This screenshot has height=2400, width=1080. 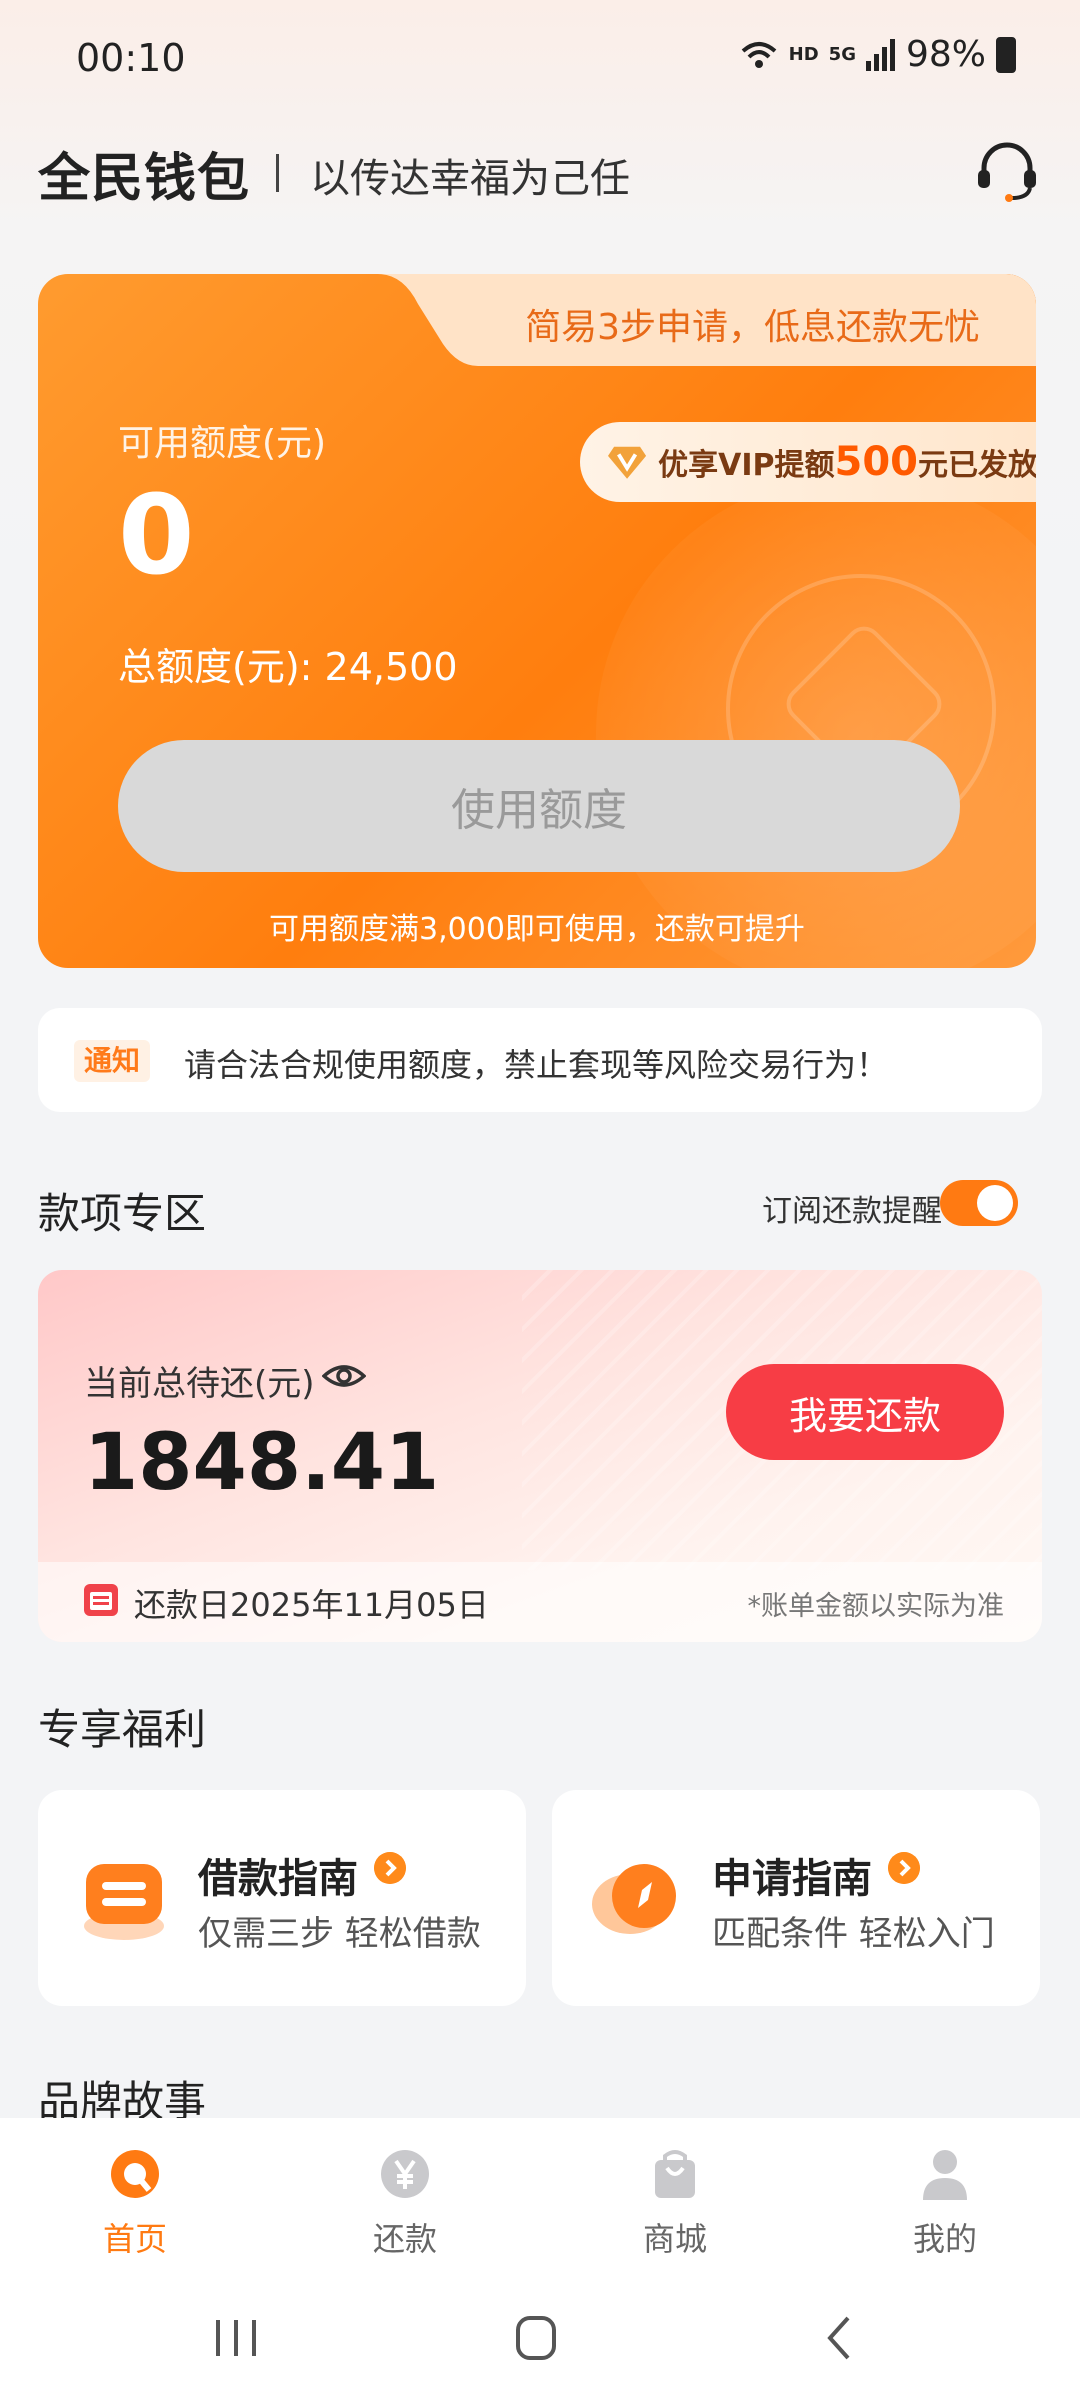 I want to click on network-indicator: 5G, so click(x=842, y=54).